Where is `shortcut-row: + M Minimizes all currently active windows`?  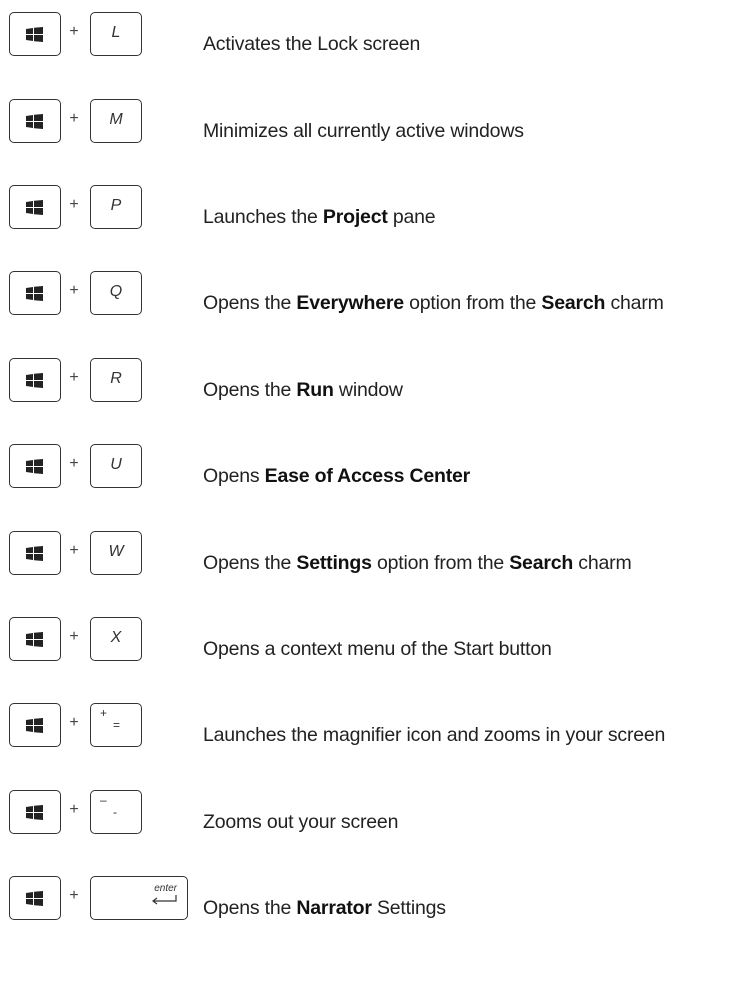
shortcut-row: + M Minimizes all currently active windows is located at coordinates (373, 123).